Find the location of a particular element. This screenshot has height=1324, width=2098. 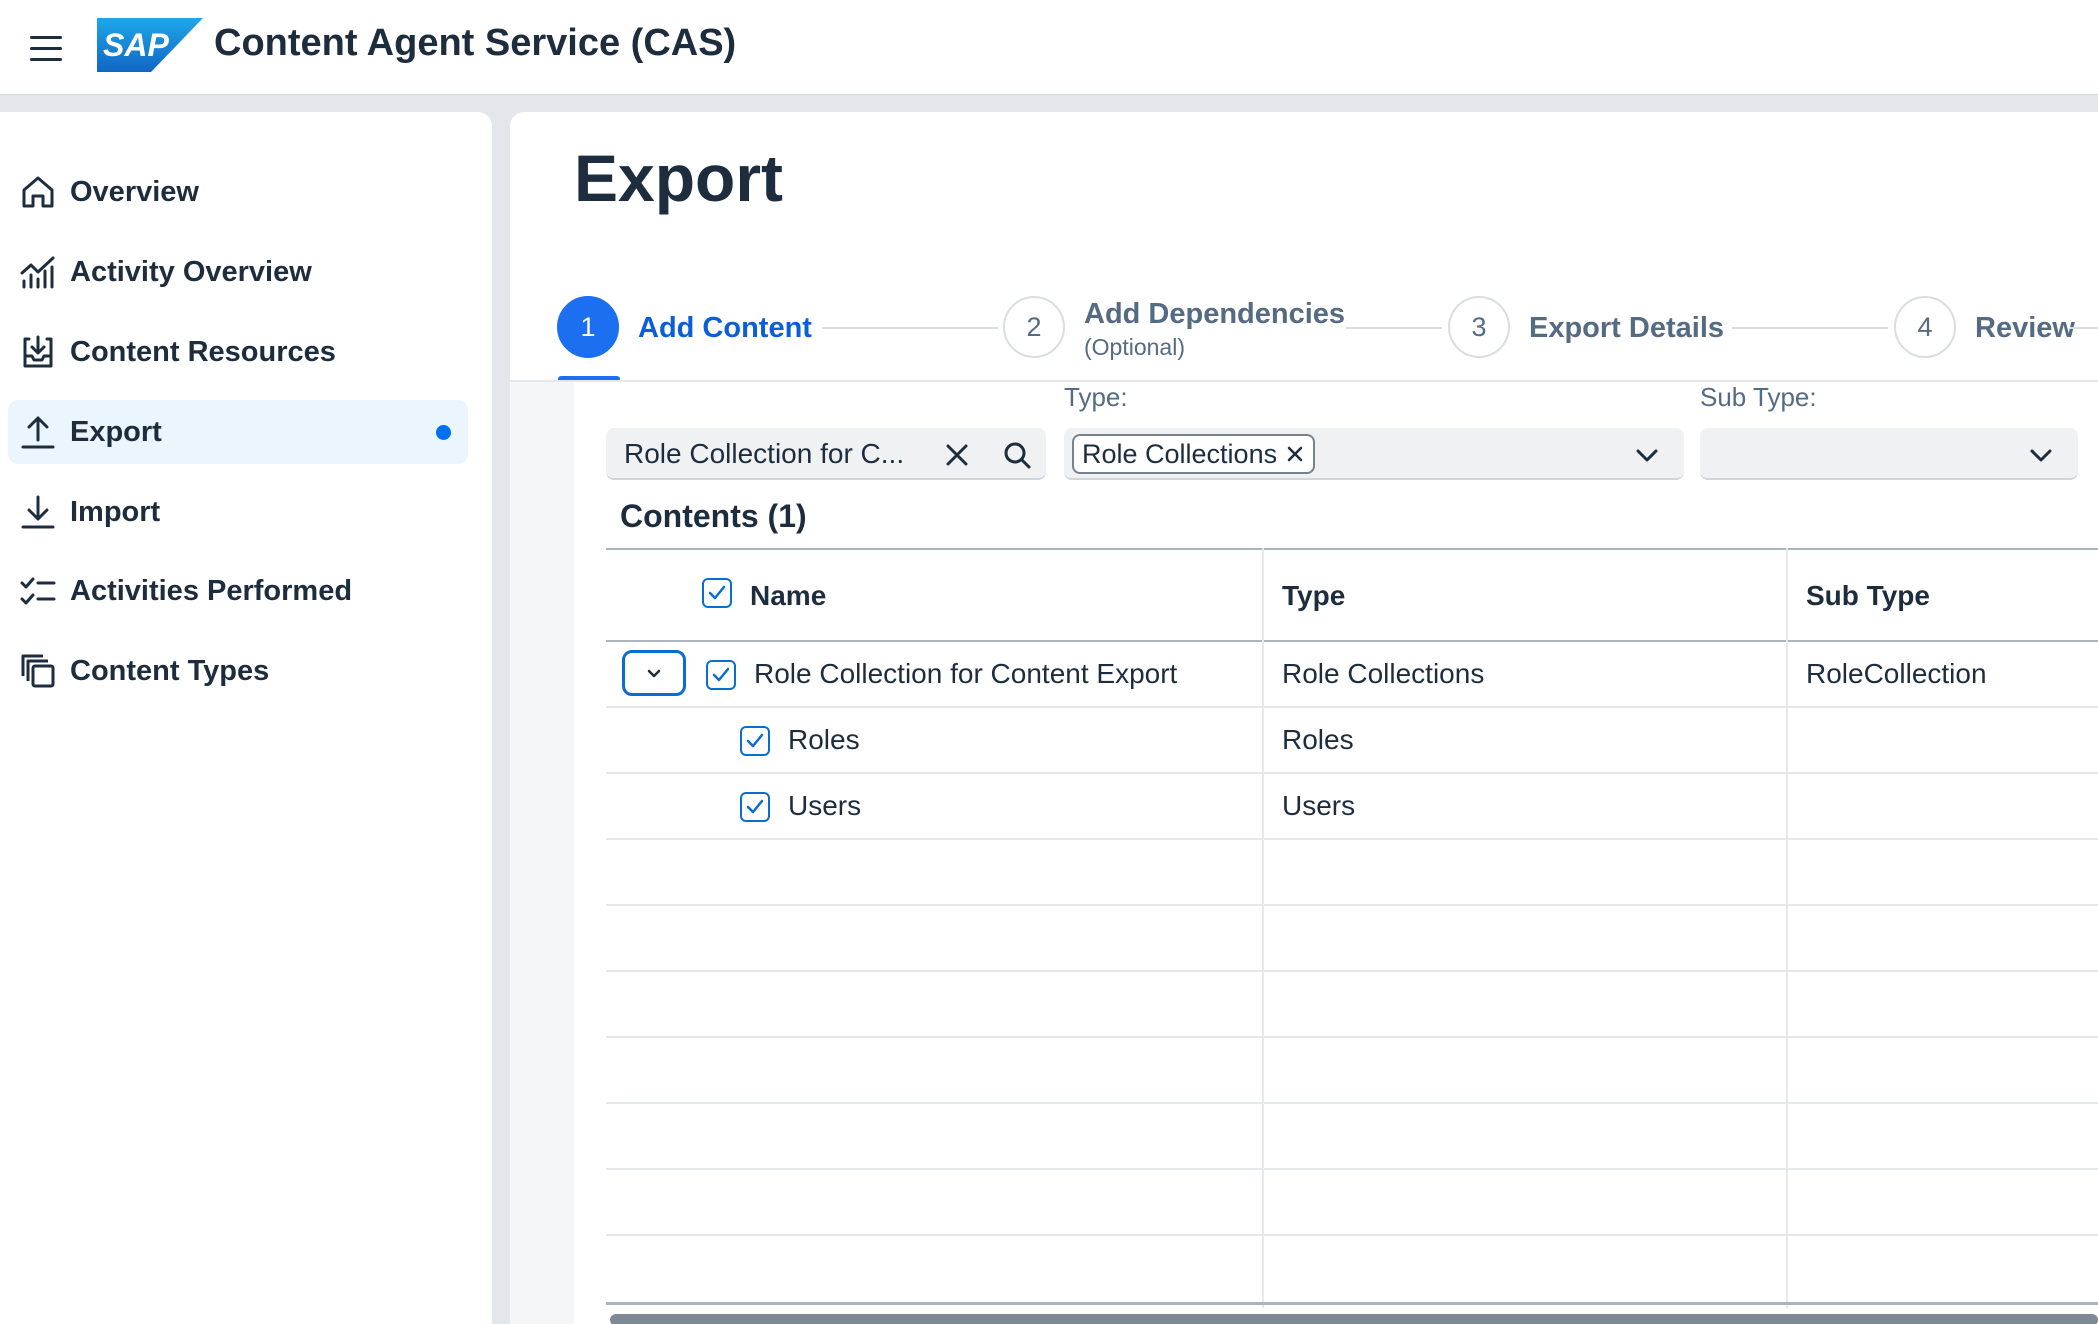

token-label: Role Collections is located at coordinates (1180, 453).